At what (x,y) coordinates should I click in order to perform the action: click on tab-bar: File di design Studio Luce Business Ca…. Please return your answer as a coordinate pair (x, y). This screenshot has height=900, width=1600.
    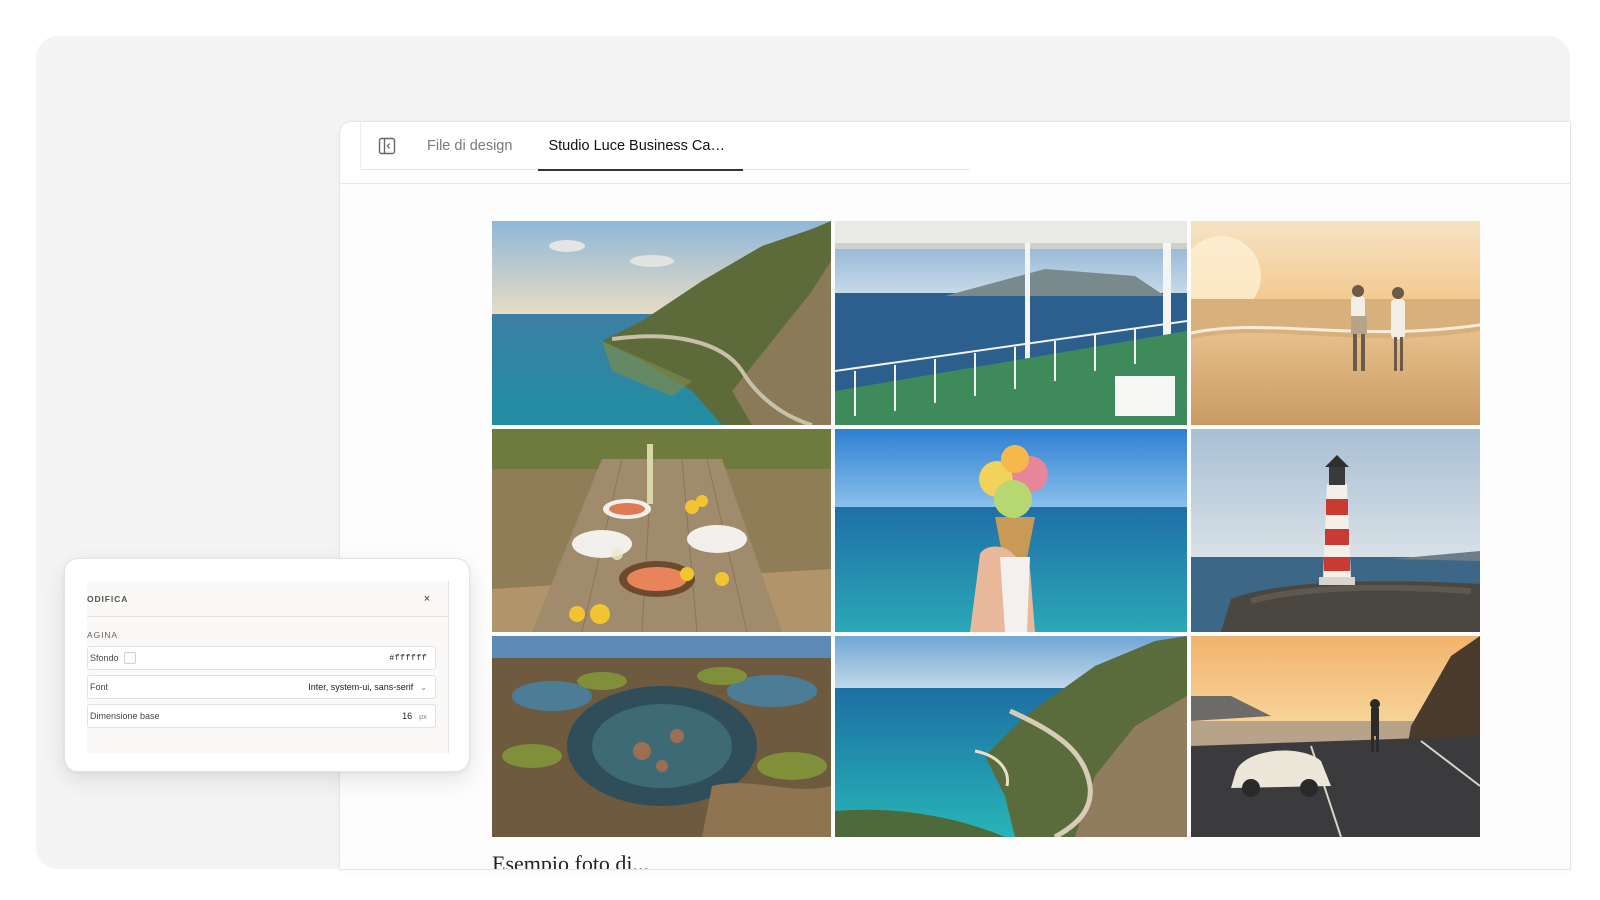
    Looking at the image, I should click on (955, 153).